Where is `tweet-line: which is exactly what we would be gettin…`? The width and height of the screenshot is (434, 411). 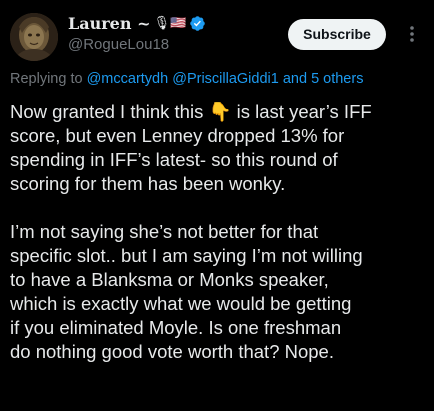
tweet-line: which is exactly what we would be gettin… is located at coordinates (181, 303).